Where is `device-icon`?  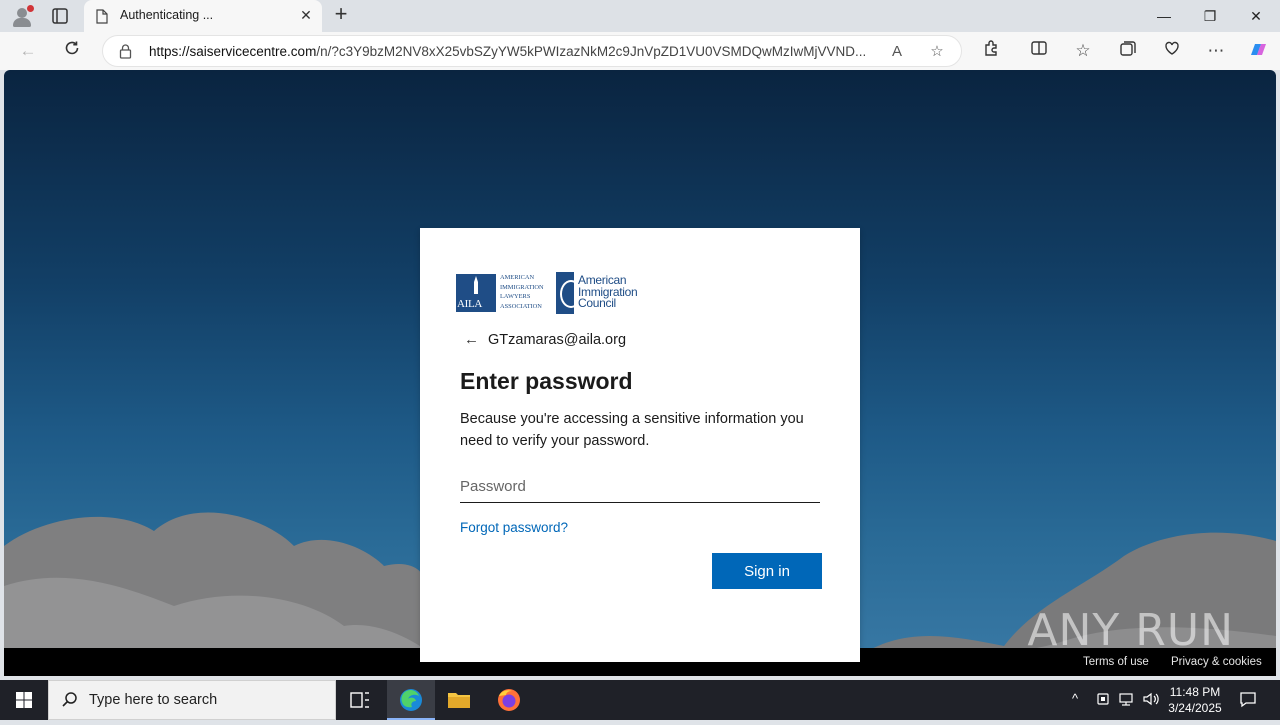
device-icon is located at coordinates (1103, 700).